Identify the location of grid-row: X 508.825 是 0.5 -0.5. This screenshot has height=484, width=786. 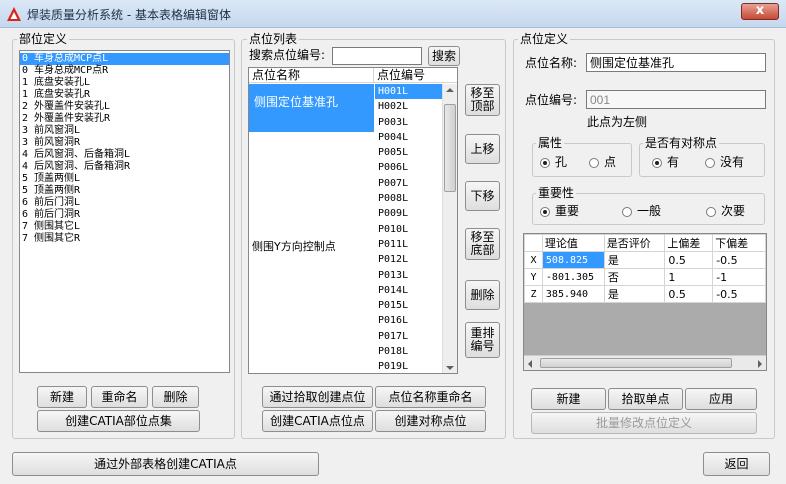
(645, 260).